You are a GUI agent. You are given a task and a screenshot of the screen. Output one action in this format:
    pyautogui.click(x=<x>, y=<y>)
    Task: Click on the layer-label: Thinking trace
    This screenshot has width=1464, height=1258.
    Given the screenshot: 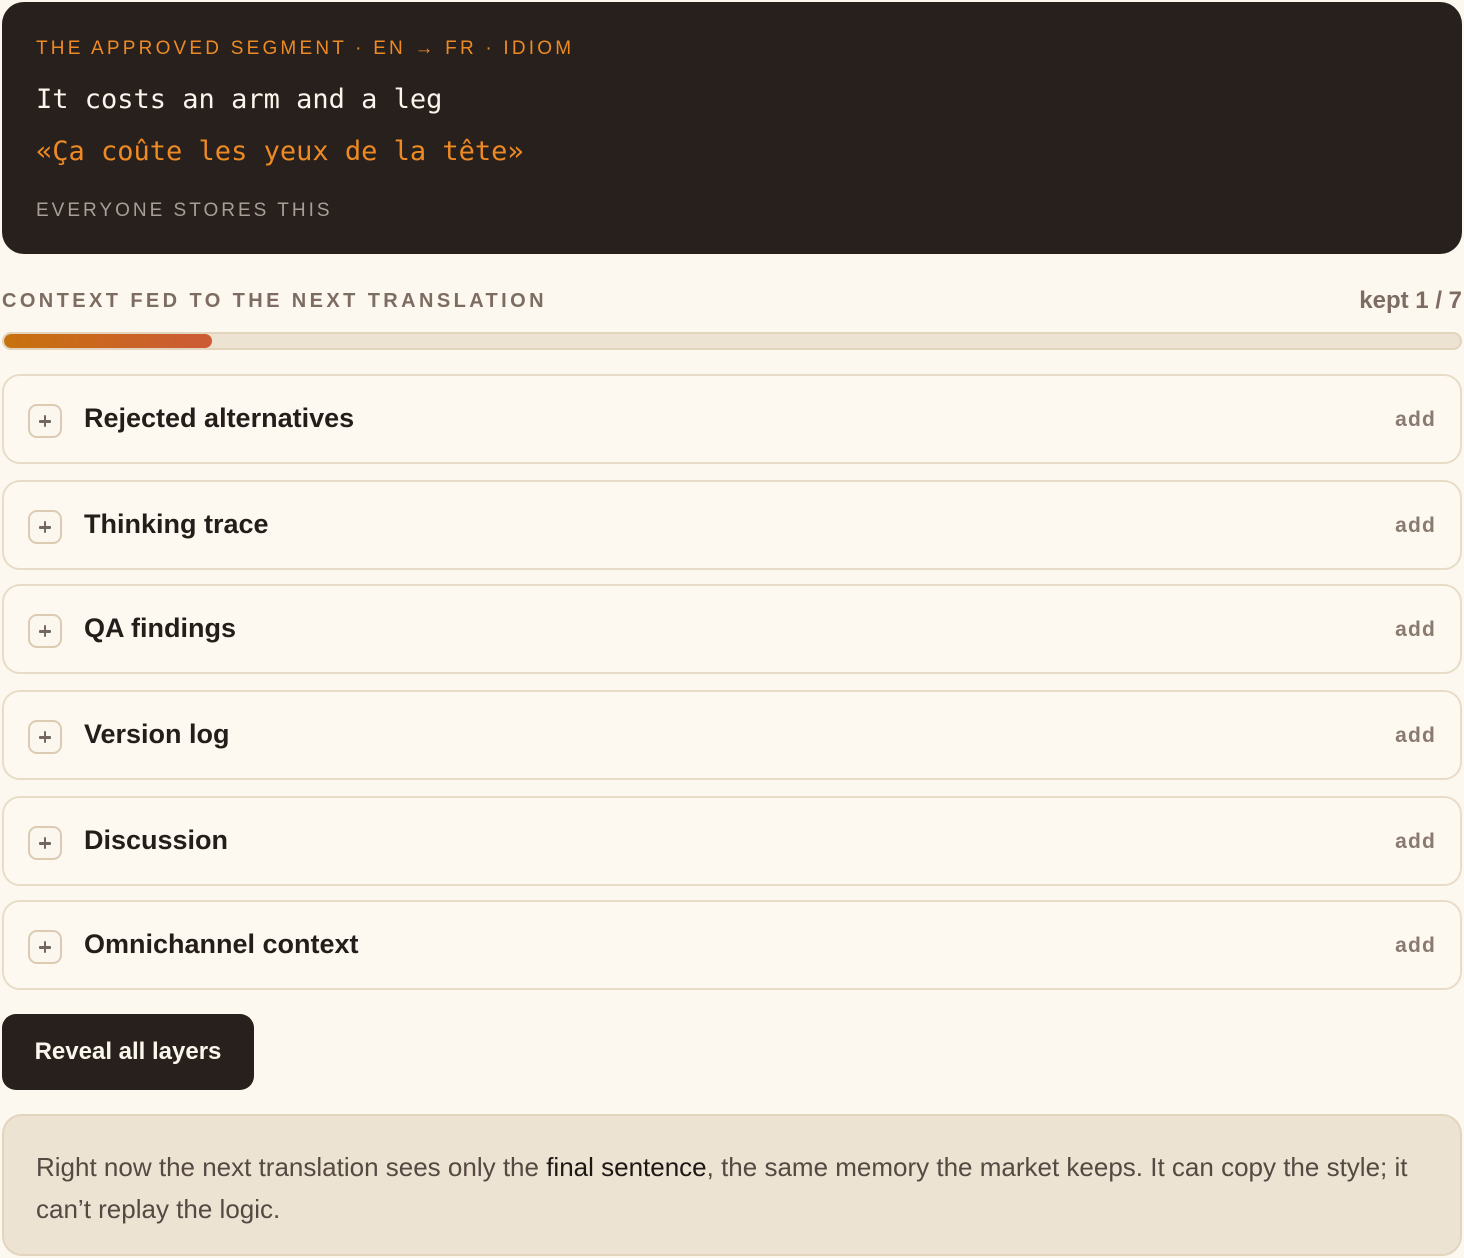 What is the action you would take?
    pyautogui.click(x=176, y=524)
    